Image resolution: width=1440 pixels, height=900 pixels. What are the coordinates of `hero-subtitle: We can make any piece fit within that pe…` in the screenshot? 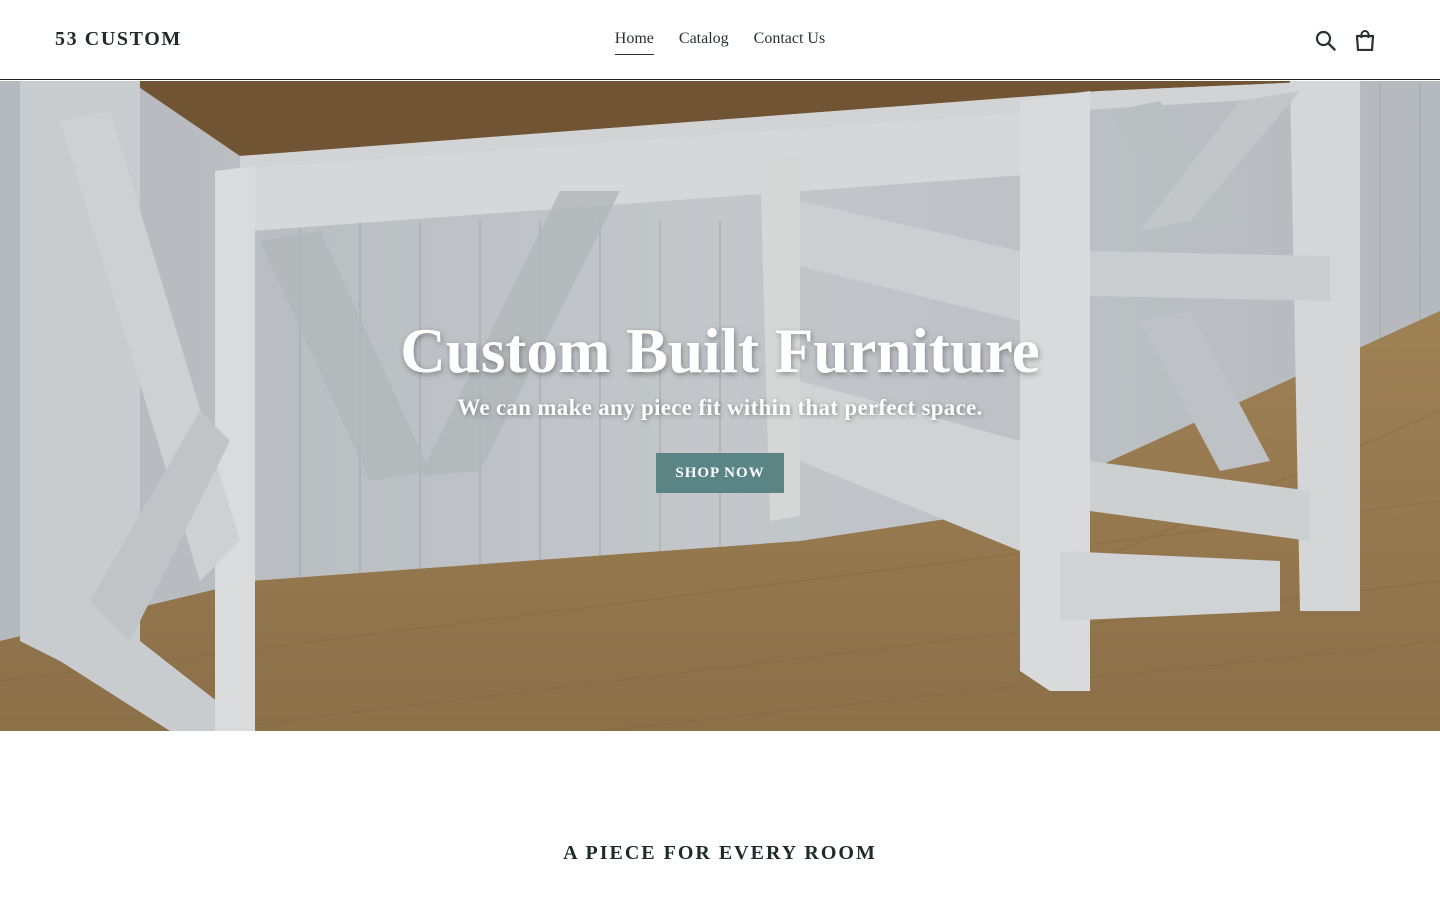 It's located at (720, 407).